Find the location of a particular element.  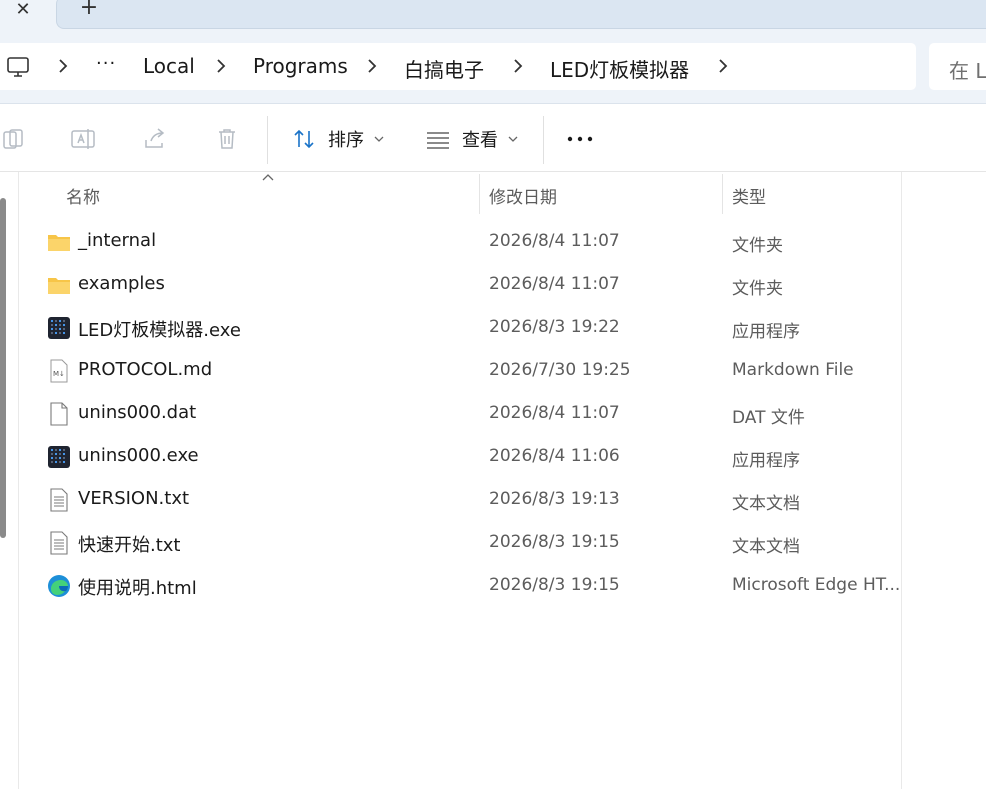

share-icon is located at coordinates (155, 139).